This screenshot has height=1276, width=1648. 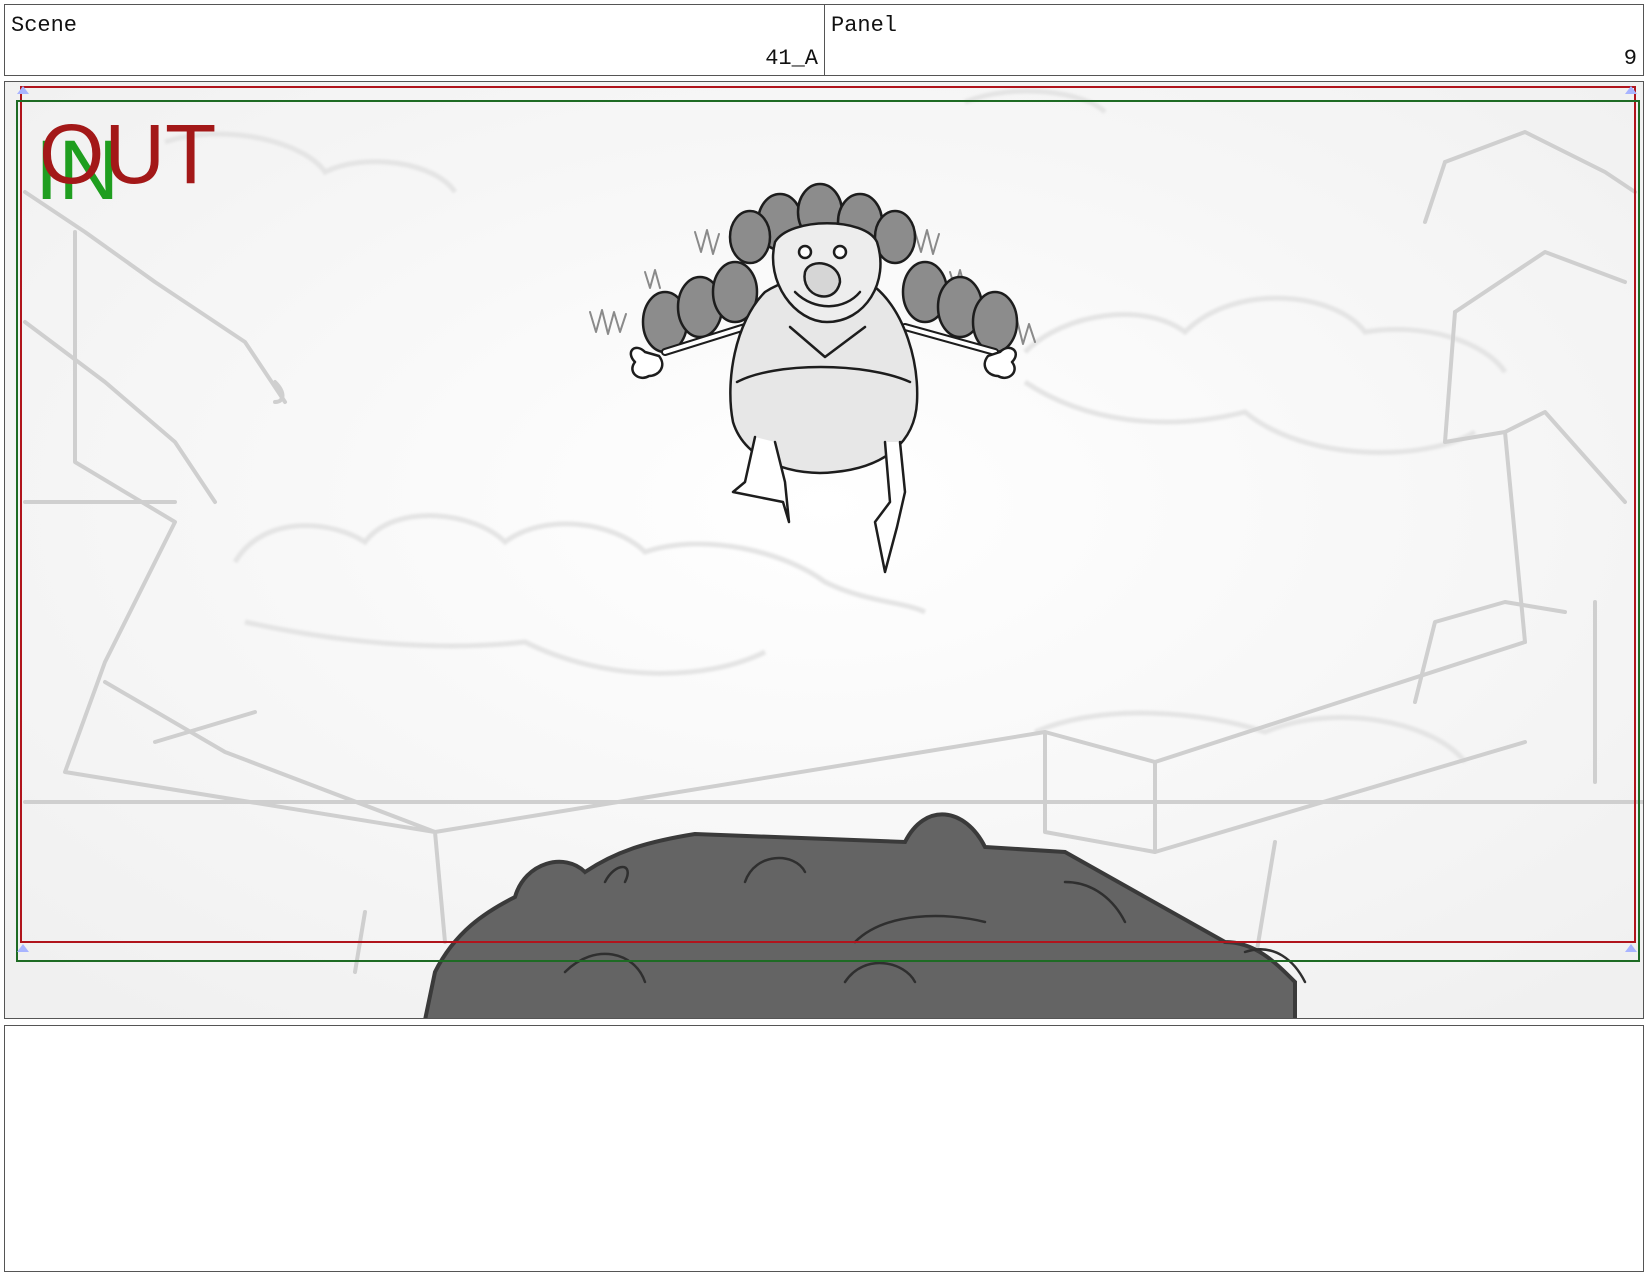 I want to click on scene-label: Scene, so click(x=44, y=25).